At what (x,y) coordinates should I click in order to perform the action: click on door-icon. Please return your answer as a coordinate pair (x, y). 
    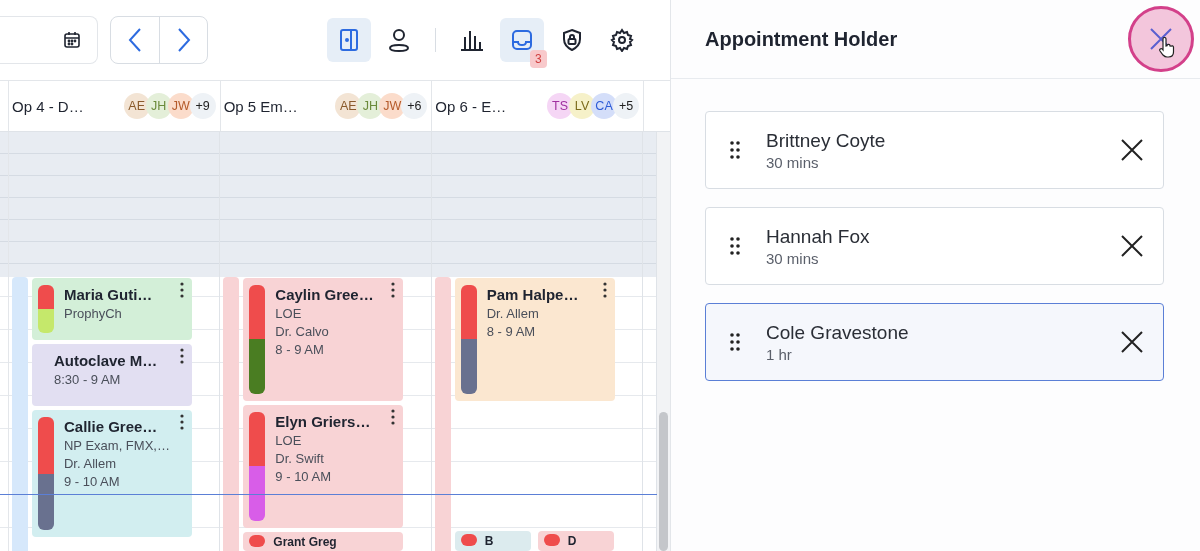
    Looking at the image, I should click on (349, 40).